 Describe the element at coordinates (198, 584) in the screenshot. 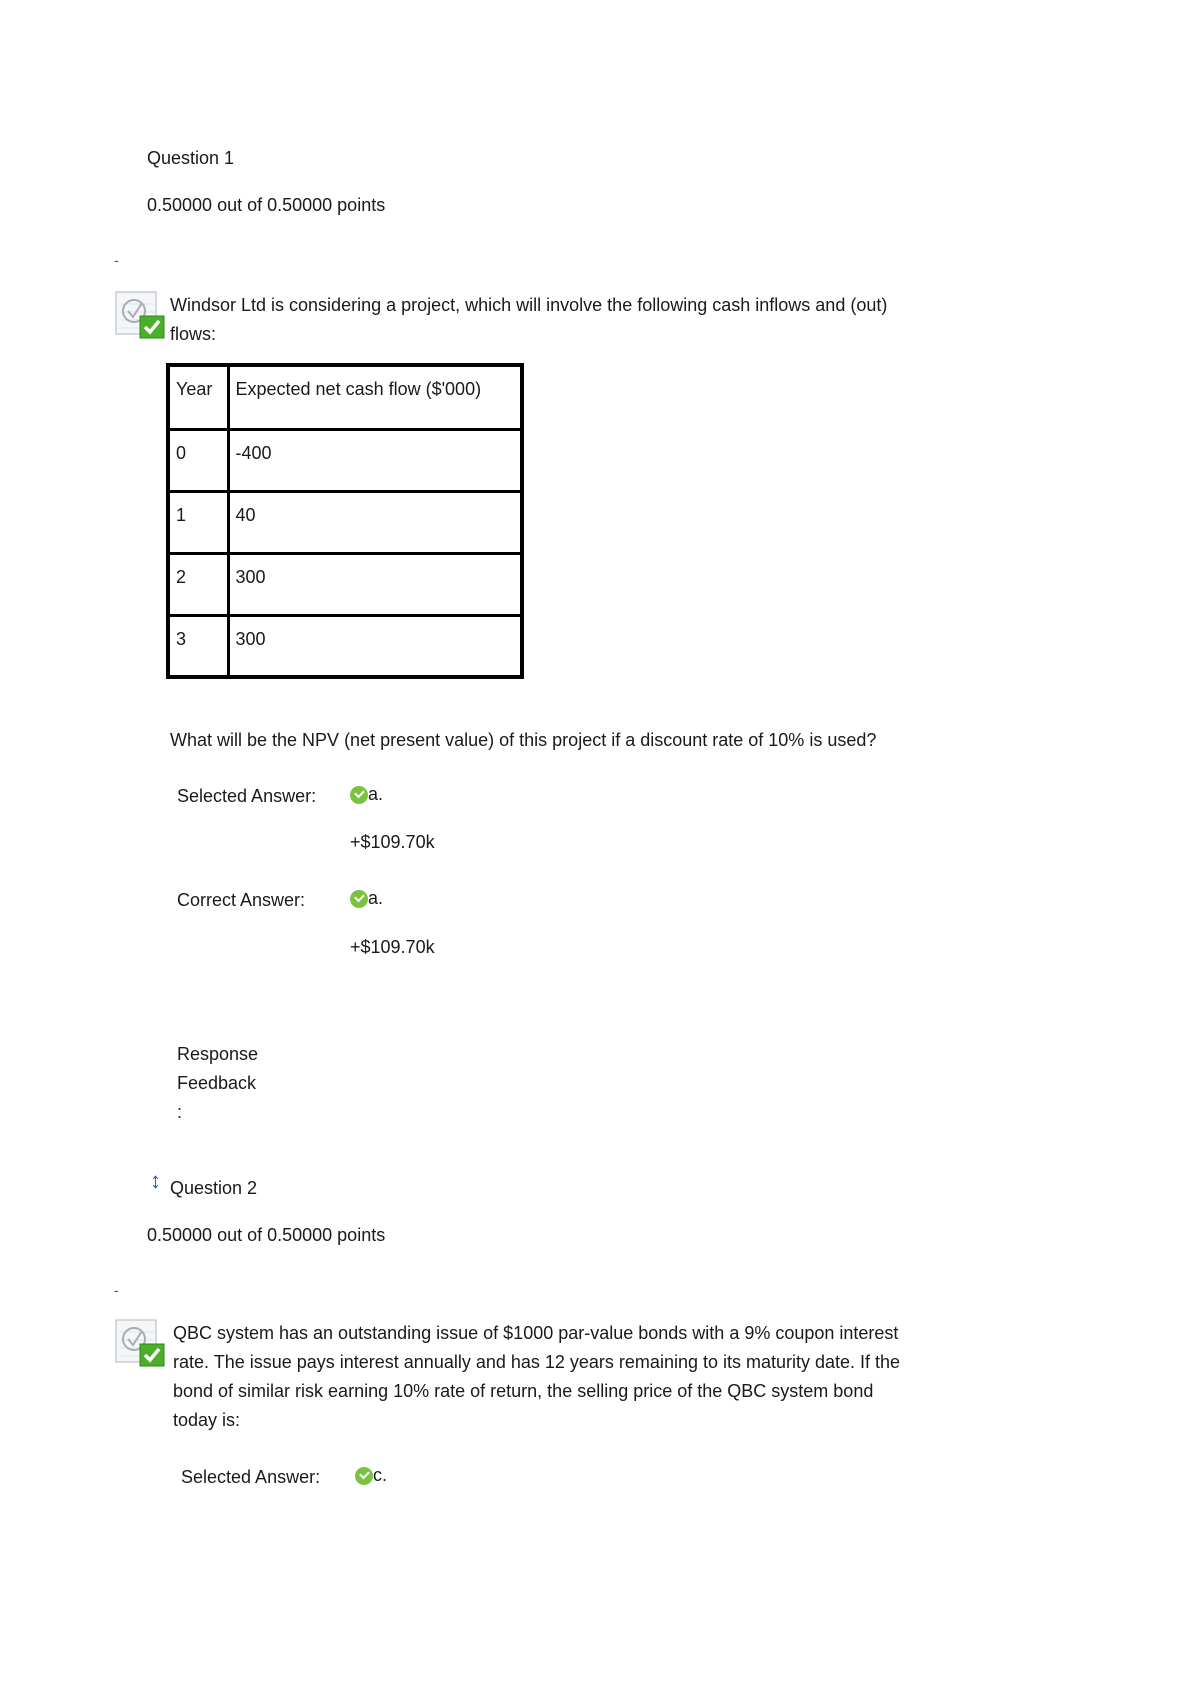

I see `cell-year: 2` at that location.